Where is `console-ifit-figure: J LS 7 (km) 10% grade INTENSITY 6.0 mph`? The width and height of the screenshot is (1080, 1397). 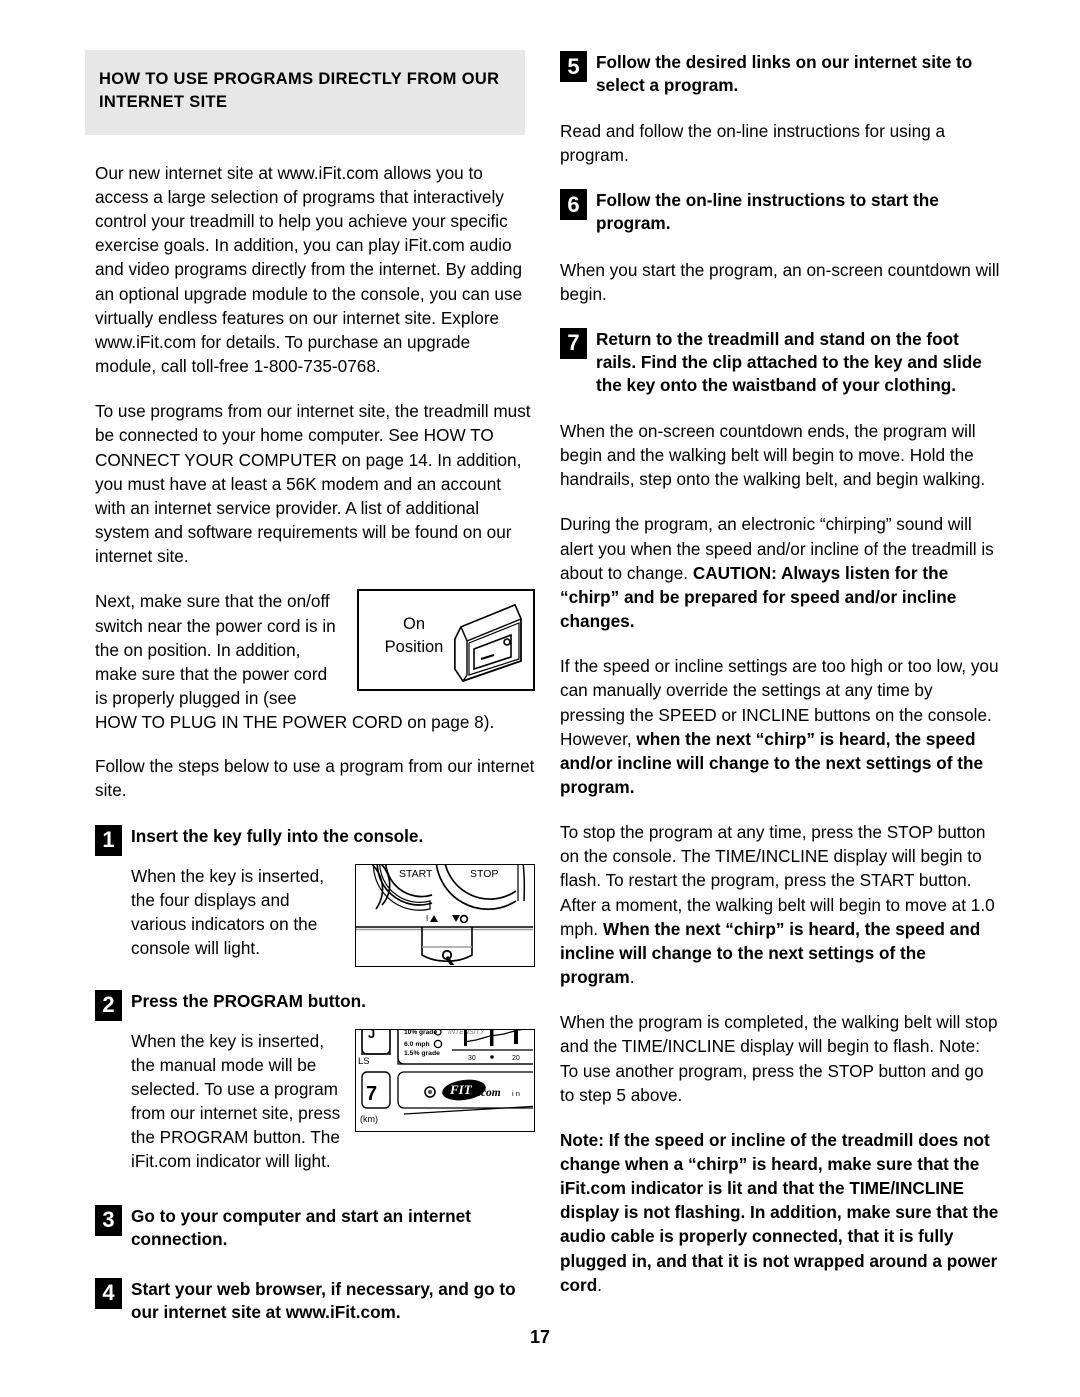
console-ifit-figure: J LS 7 (km) 10% grade INTENSITY 6.0 mph is located at coordinates (445, 1080).